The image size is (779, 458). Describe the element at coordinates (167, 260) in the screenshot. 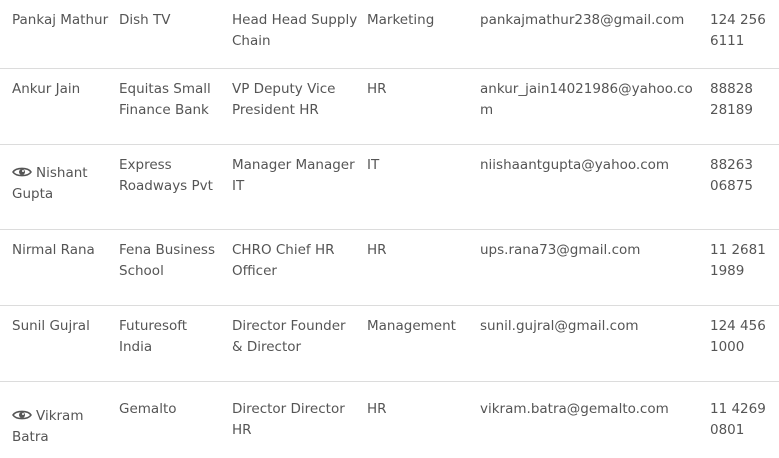

I see `company-name: Fena Business School` at that location.